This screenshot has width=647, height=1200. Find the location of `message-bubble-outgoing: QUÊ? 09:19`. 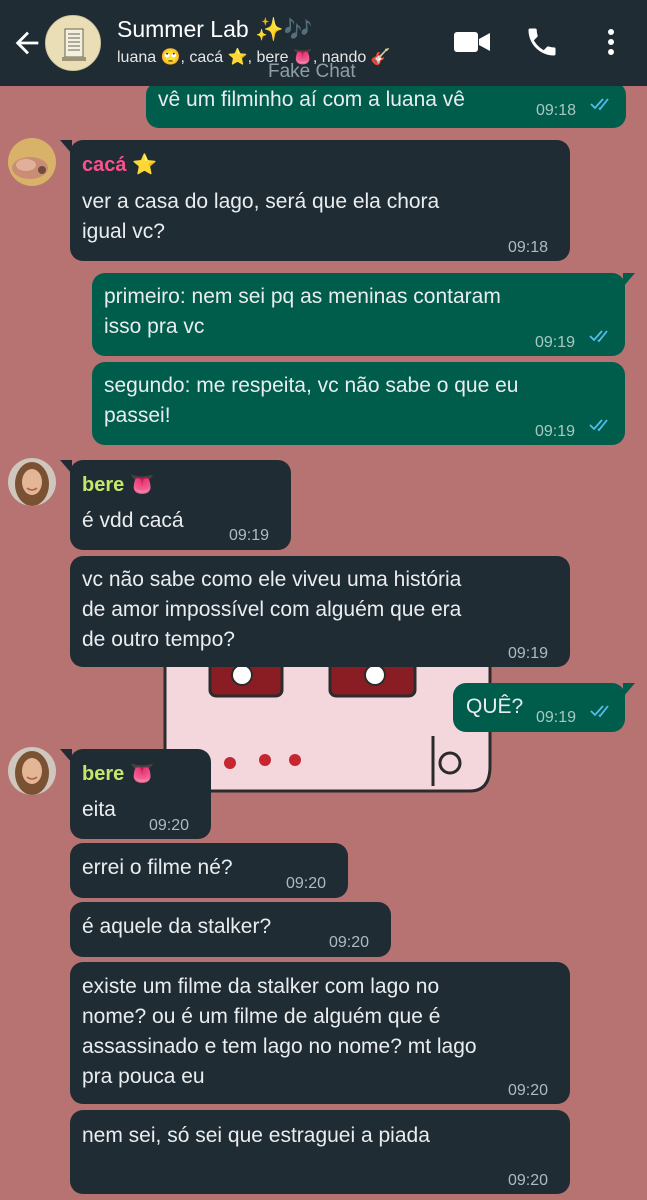

message-bubble-outgoing: QUÊ? 09:19 is located at coordinates (544, 707).